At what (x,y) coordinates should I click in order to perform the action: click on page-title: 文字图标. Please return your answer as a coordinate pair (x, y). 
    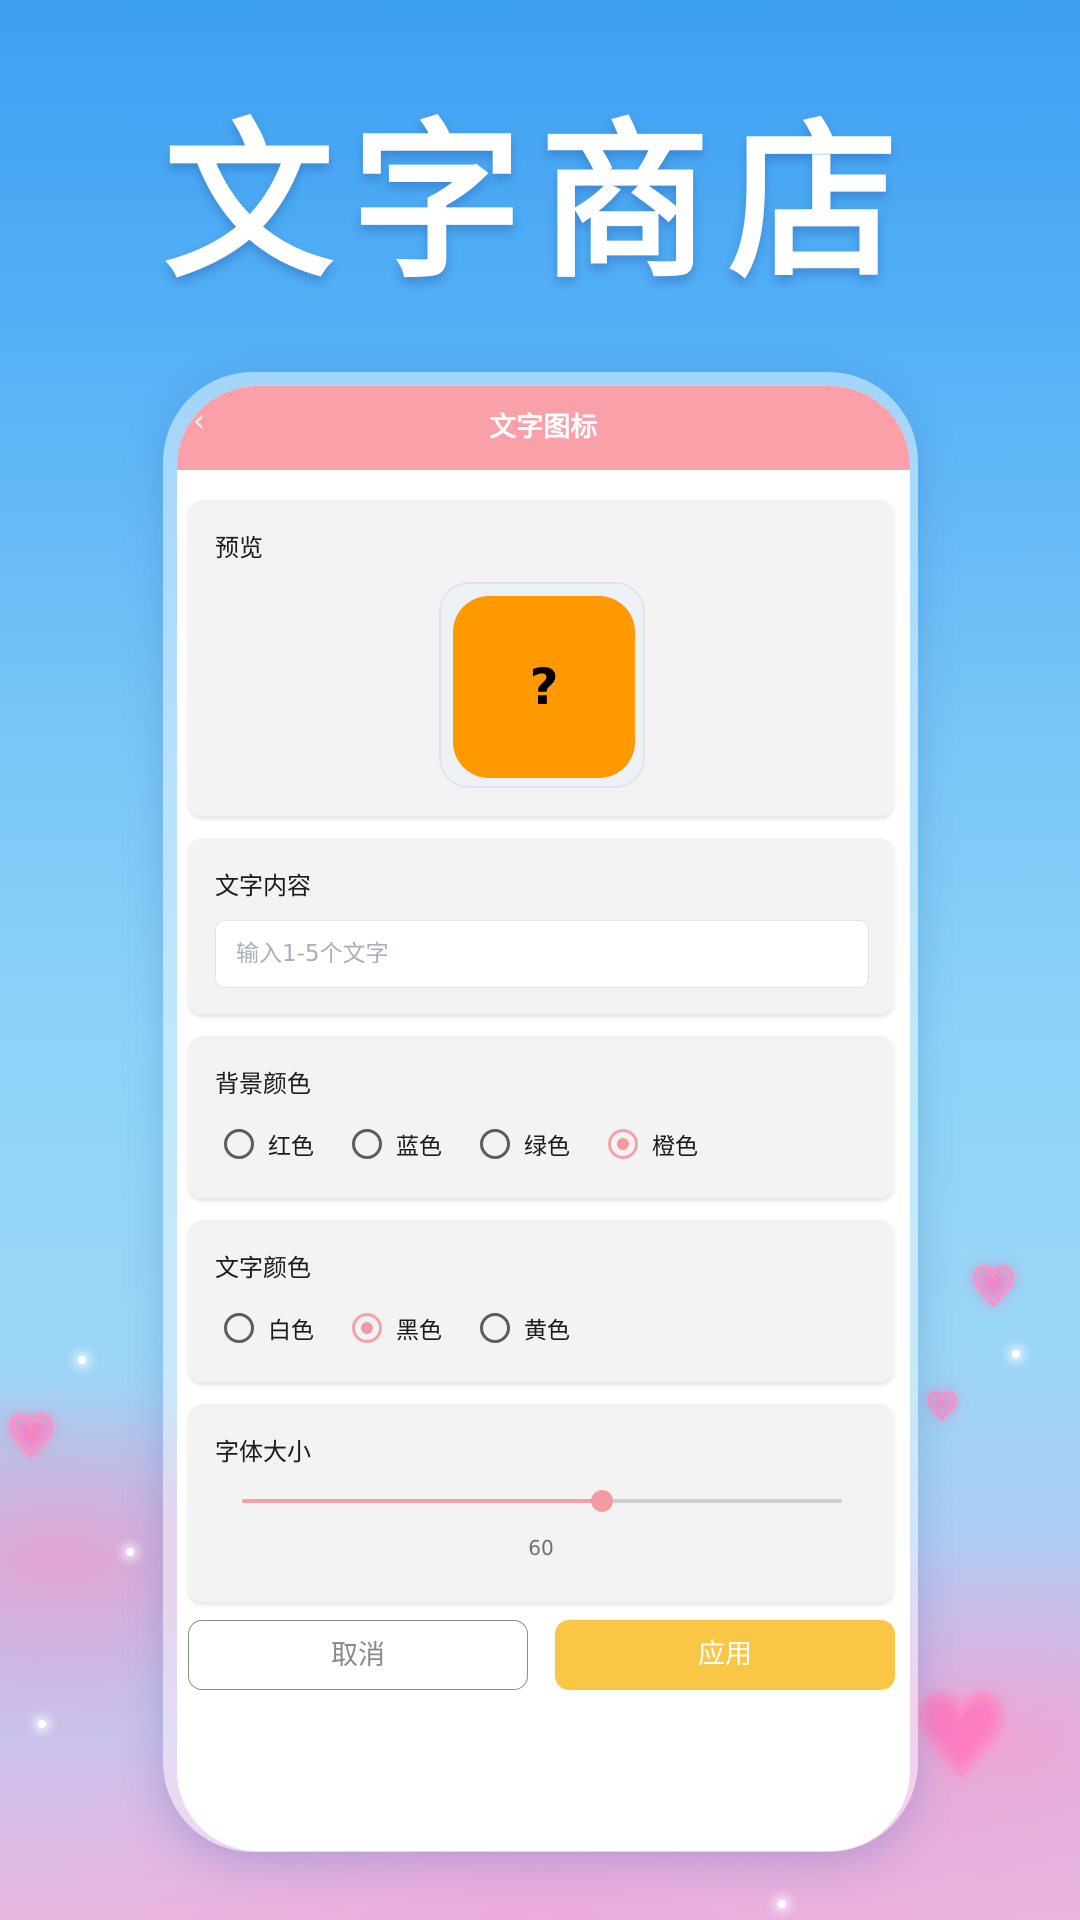
    Looking at the image, I should click on (543, 427).